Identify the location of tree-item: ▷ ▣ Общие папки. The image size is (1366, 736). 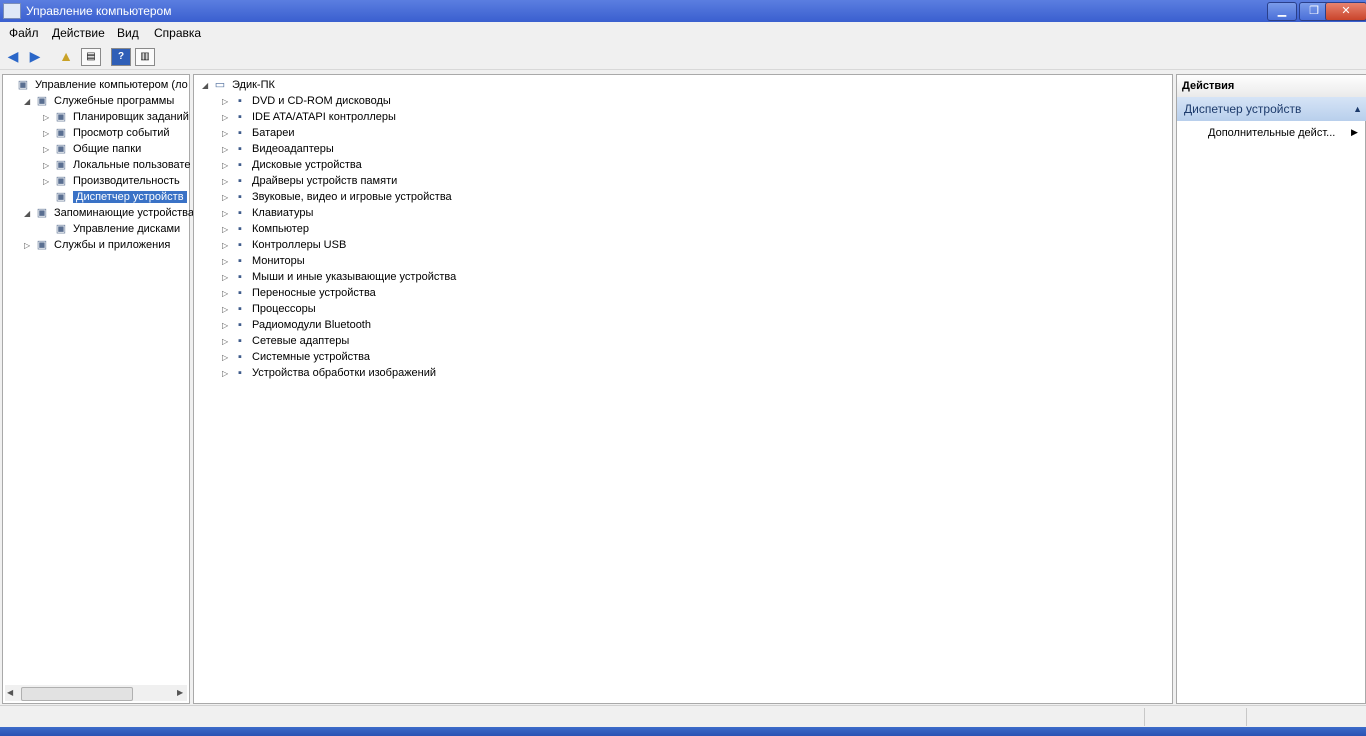
(92, 149).